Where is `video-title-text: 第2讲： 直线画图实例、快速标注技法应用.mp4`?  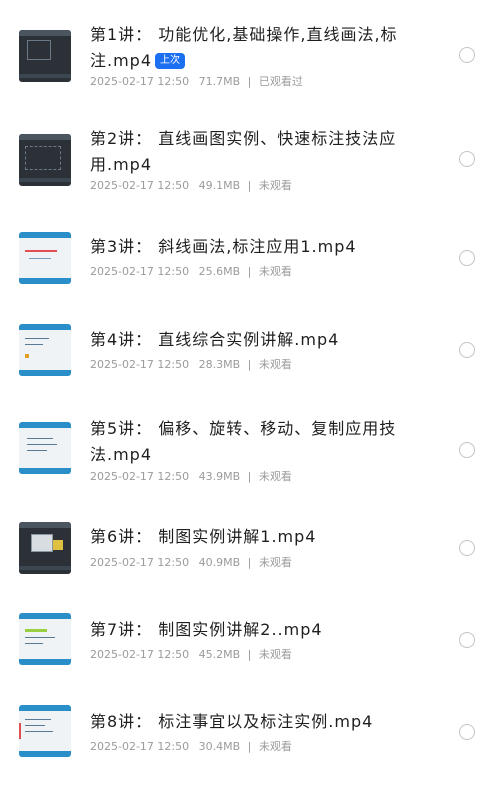
video-title-text: 第2讲： 直线画图实例、快速标注技法应用.mp4 is located at coordinates (243, 151).